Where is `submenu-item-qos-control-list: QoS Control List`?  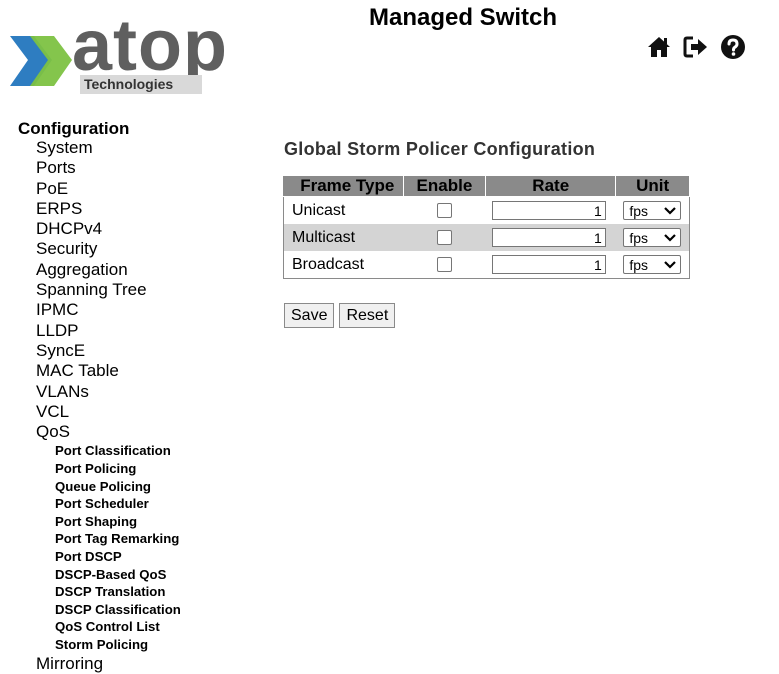
submenu-item-qos-control-list: QoS Control List is located at coordinates (118, 627).